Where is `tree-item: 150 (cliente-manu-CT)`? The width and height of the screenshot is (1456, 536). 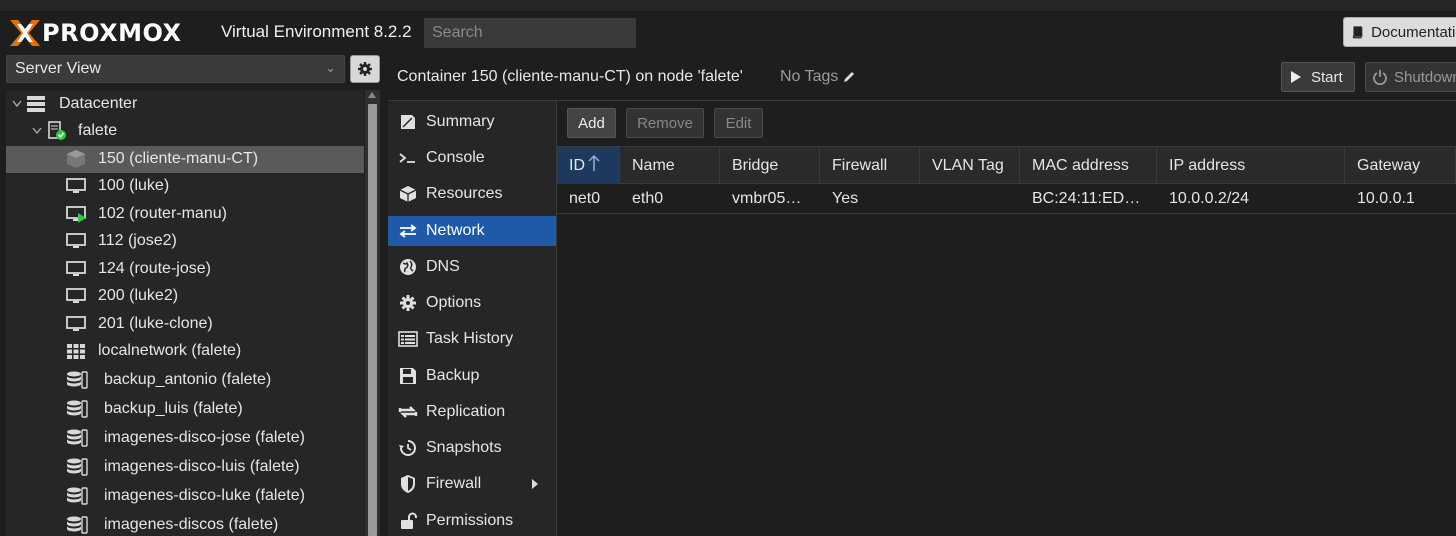 tree-item: 150 (cliente-manu-CT) is located at coordinates (185, 159).